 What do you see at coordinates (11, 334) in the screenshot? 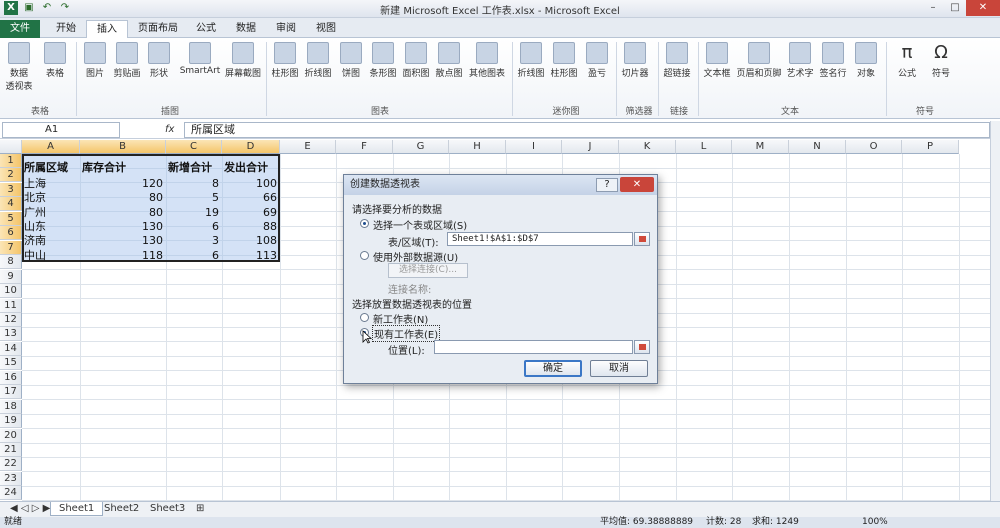
I see `row-header: 13` at bounding box center [11, 334].